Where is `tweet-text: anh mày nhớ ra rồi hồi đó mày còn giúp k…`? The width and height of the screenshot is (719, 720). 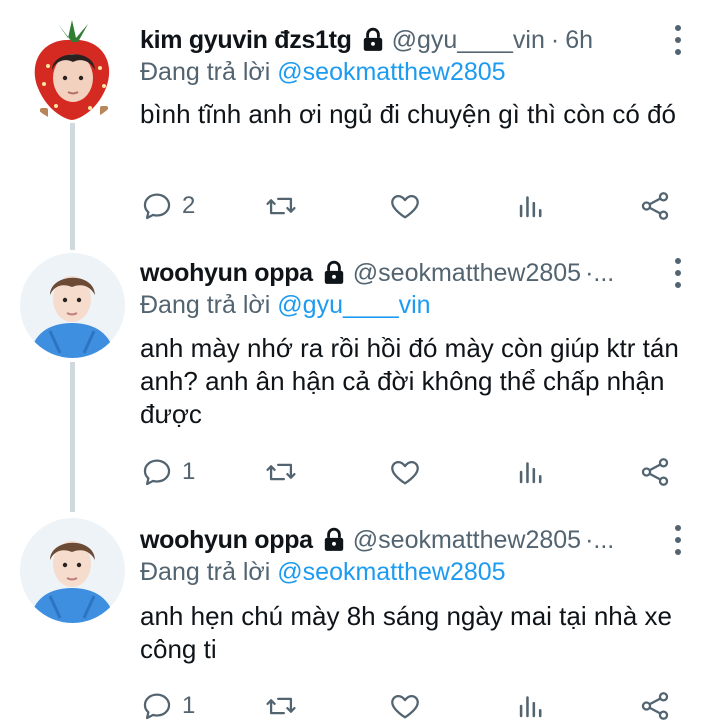
tweet-text: anh mày nhớ ra rồi hồi đó mày còn giúp k… is located at coordinates (409, 381).